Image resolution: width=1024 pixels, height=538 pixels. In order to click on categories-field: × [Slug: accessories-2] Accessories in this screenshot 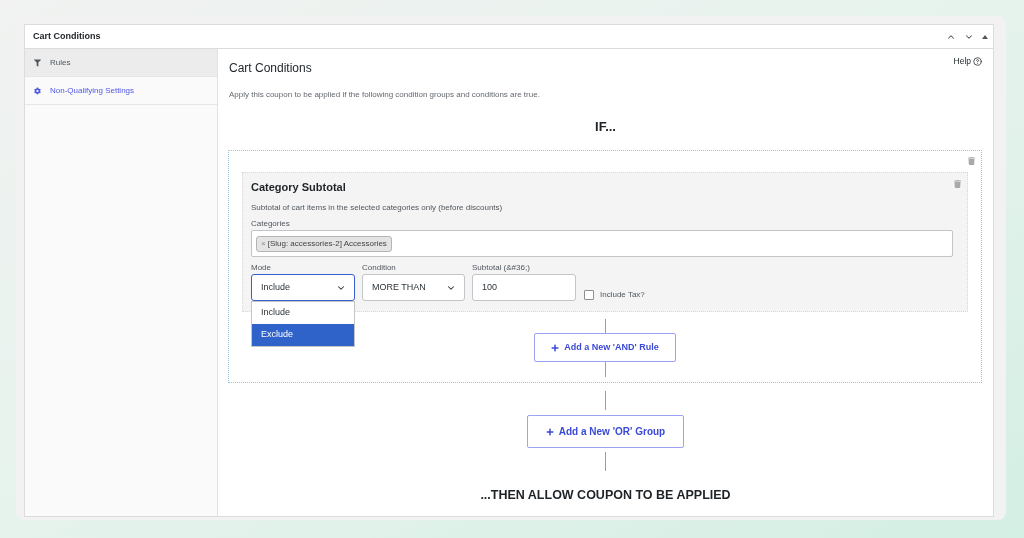, I will do `click(602, 243)`.